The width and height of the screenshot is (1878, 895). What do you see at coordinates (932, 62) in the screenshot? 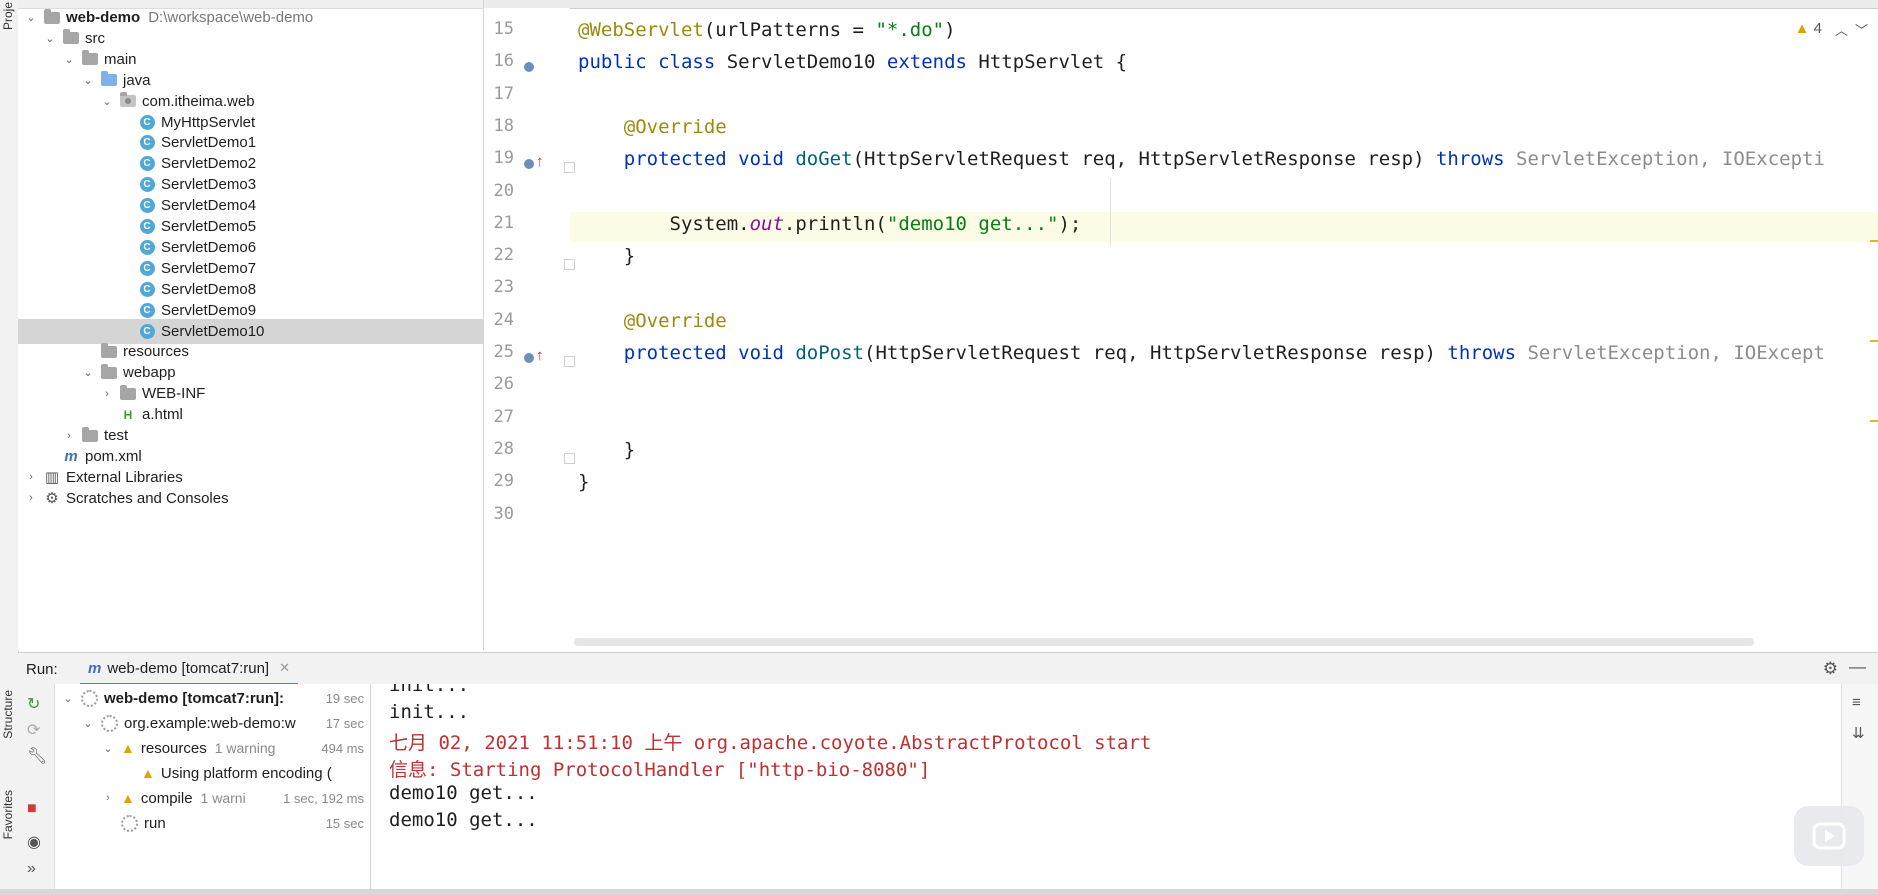
I see `code-token: extends` at bounding box center [932, 62].